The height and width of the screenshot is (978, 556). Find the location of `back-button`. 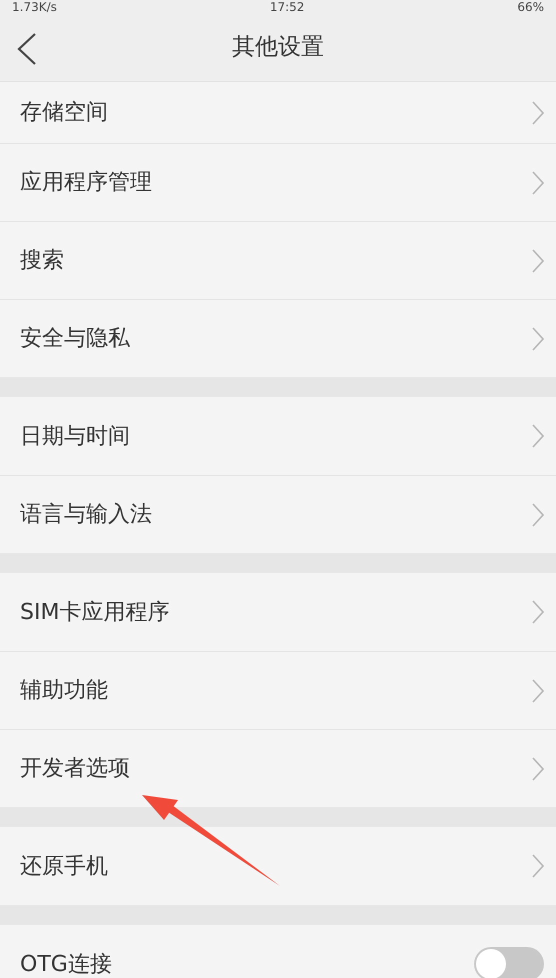

back-button is located at coordinates (27, 49).